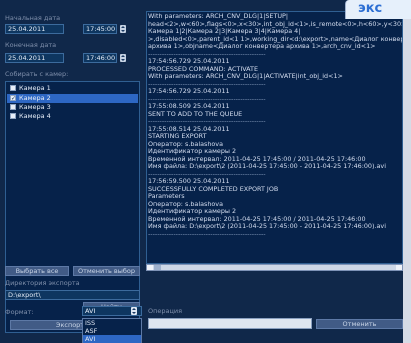  What do you see at coordinates (157, 267) in the screenshot?
I see `scrollbar-thumb` at bounding box center [157, 267].